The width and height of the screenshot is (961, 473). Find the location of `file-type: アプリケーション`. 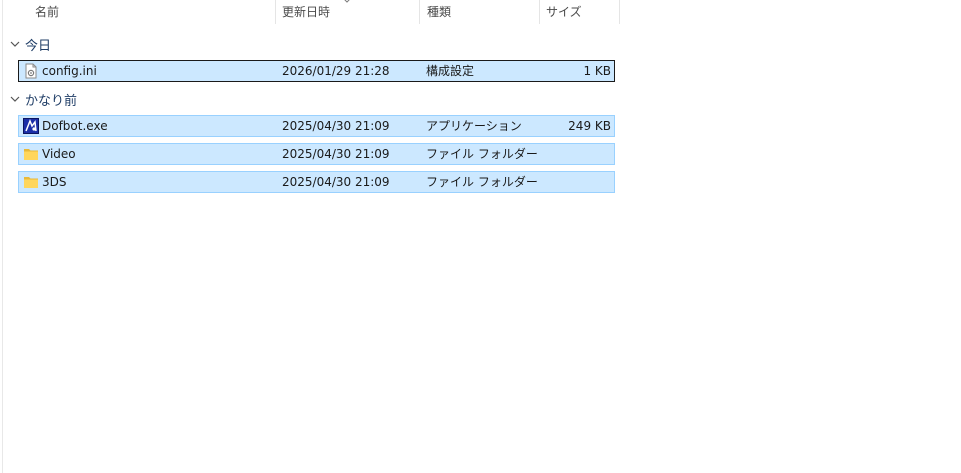

file-type: アプリケーション is located at coordinates (474, 126).